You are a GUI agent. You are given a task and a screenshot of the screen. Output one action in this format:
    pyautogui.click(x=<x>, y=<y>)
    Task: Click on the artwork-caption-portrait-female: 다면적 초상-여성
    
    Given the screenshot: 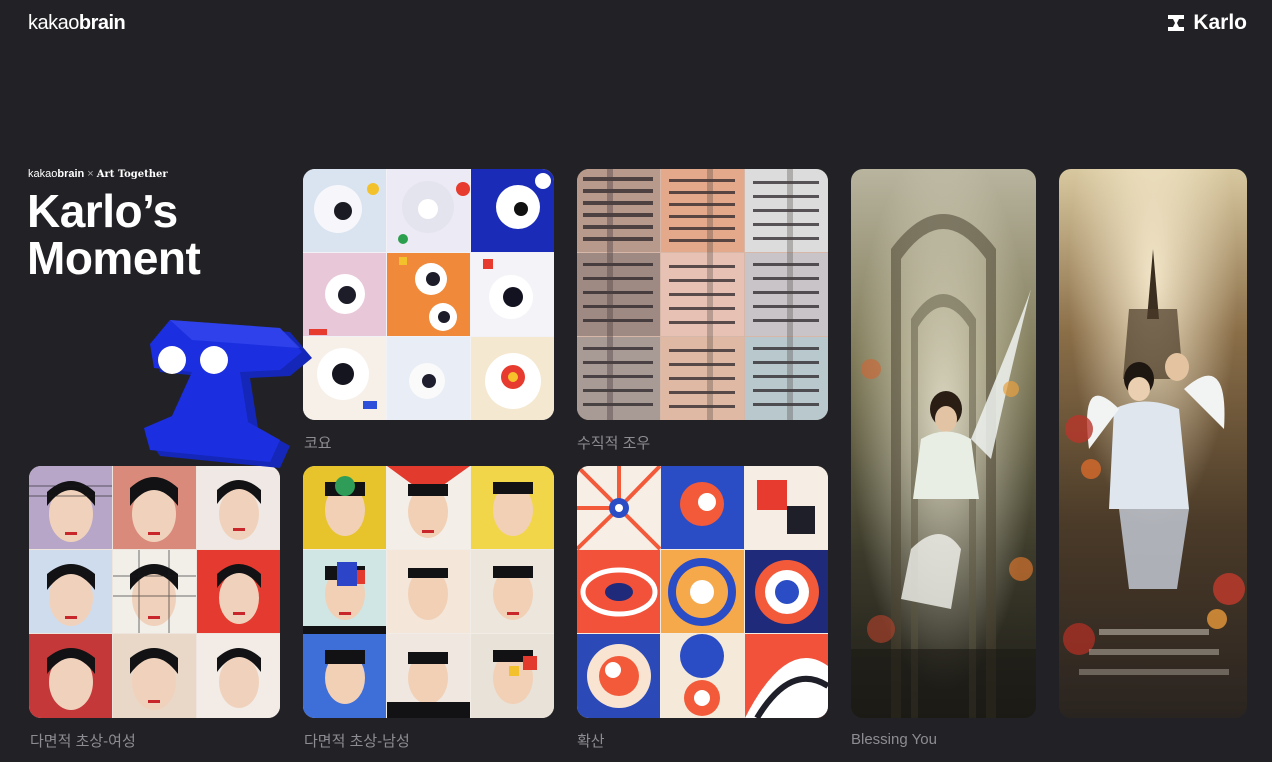 What is the action you would take?
    pyautogui.click(x=83, y=741)
    